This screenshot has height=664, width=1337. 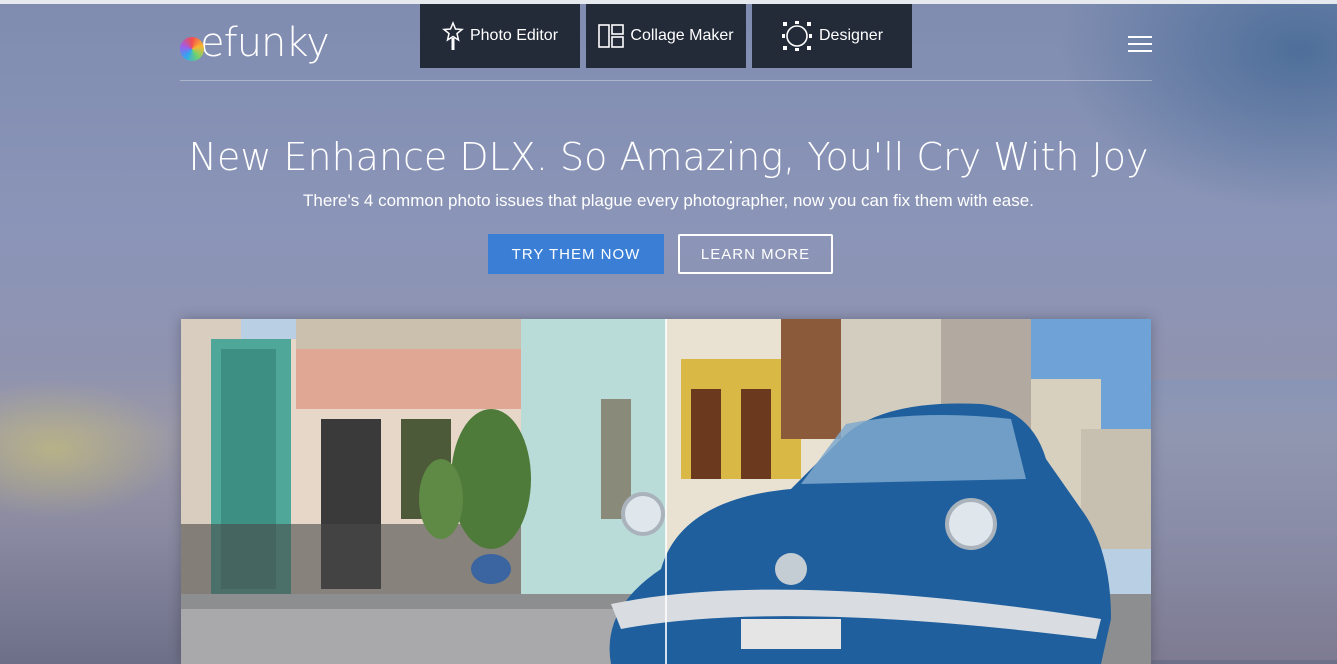 I want to click on header-divider, so click(x=666, y=80).